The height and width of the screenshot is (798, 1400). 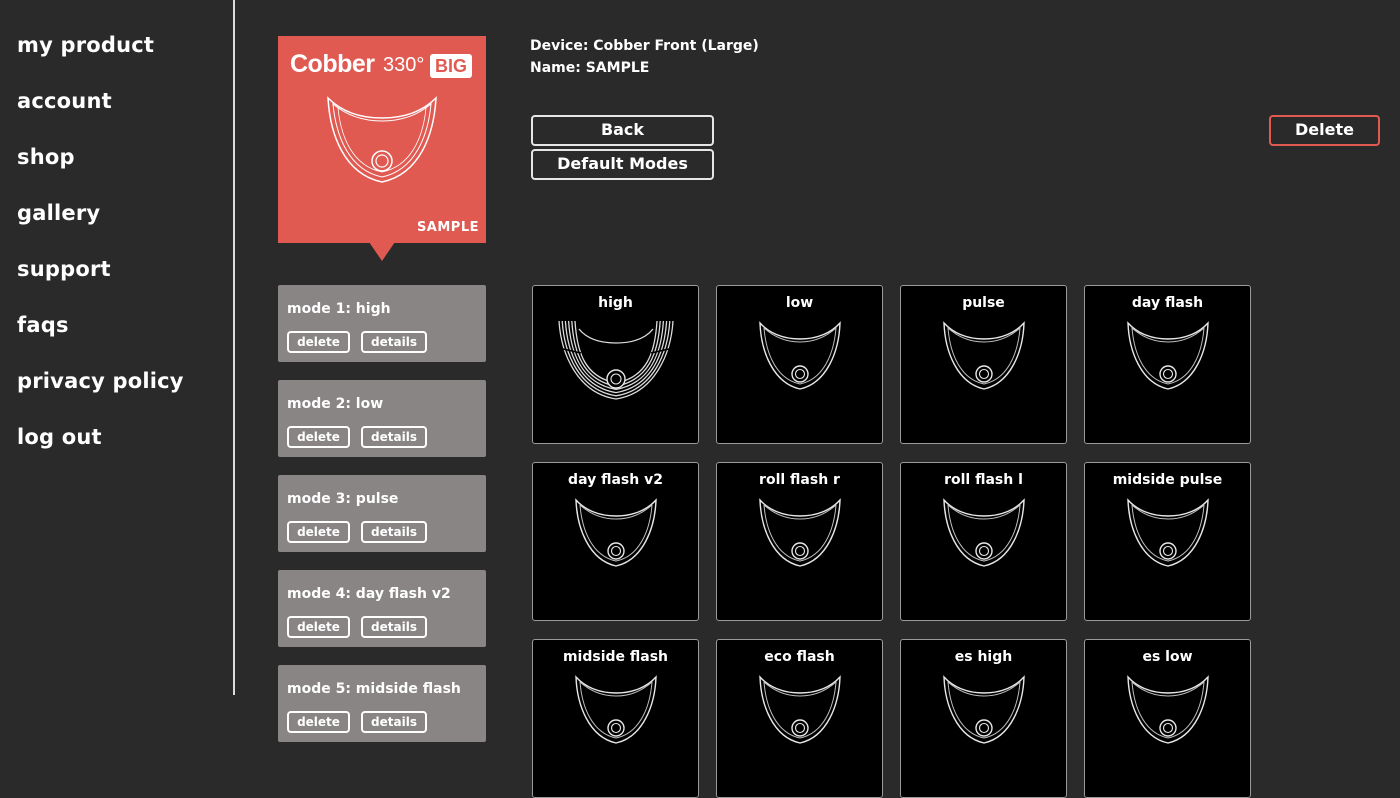 What do you see at coordinates (382, 251) in the screenshot?
I see `card-pointer` at bounding box center [382, 251].